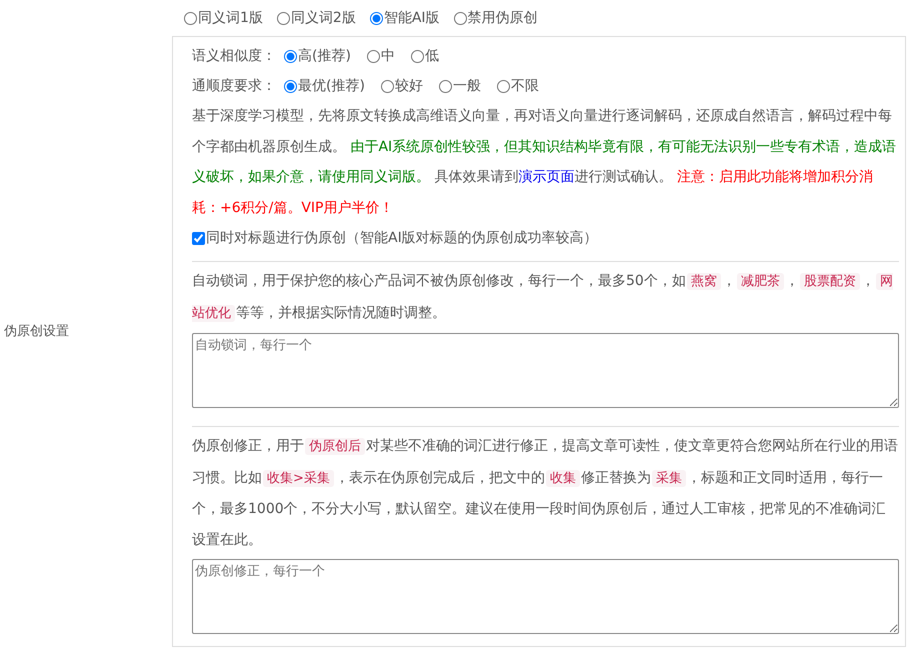  What do you see at coordinates (230, 18) in the screenshot?
I see `option-label: 同义词1版` at bounding box center [230, 18].